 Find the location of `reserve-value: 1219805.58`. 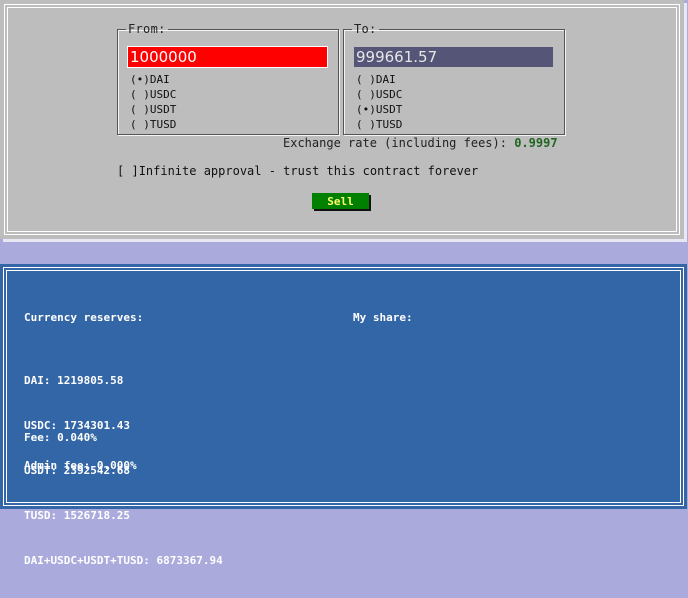

reserve-value: 1219805.58 is located at coordinates (90, 380).